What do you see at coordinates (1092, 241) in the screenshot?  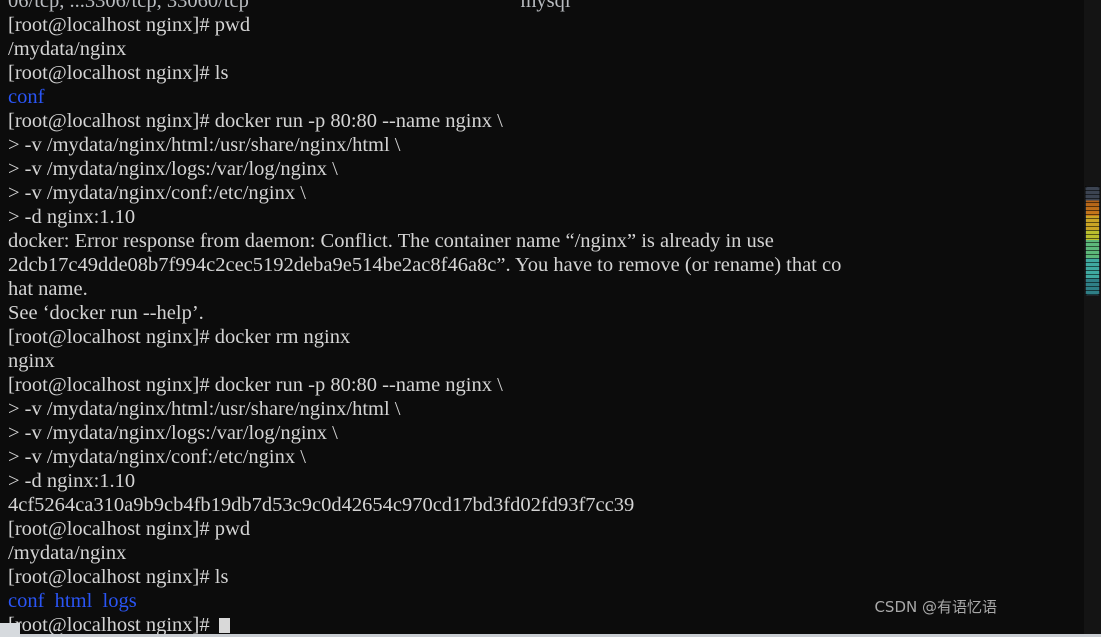 I see `vertical-scrollbar-thumb` at bounding box center [1092, 241].